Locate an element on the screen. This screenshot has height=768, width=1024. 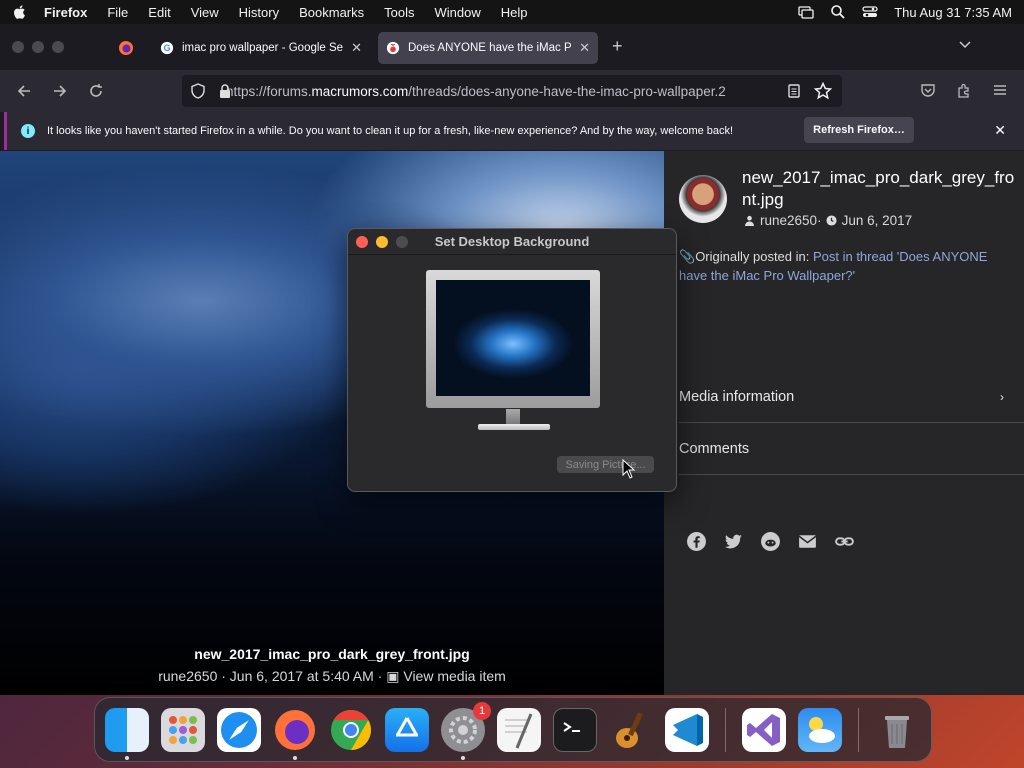
menu-edit: Edit is located at coordinates (159, 12).